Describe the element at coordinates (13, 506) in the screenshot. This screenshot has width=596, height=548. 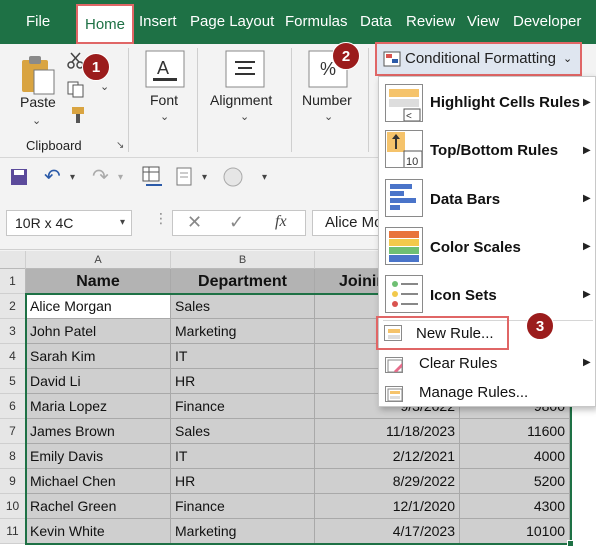
I see `row-header: 10` at that location.